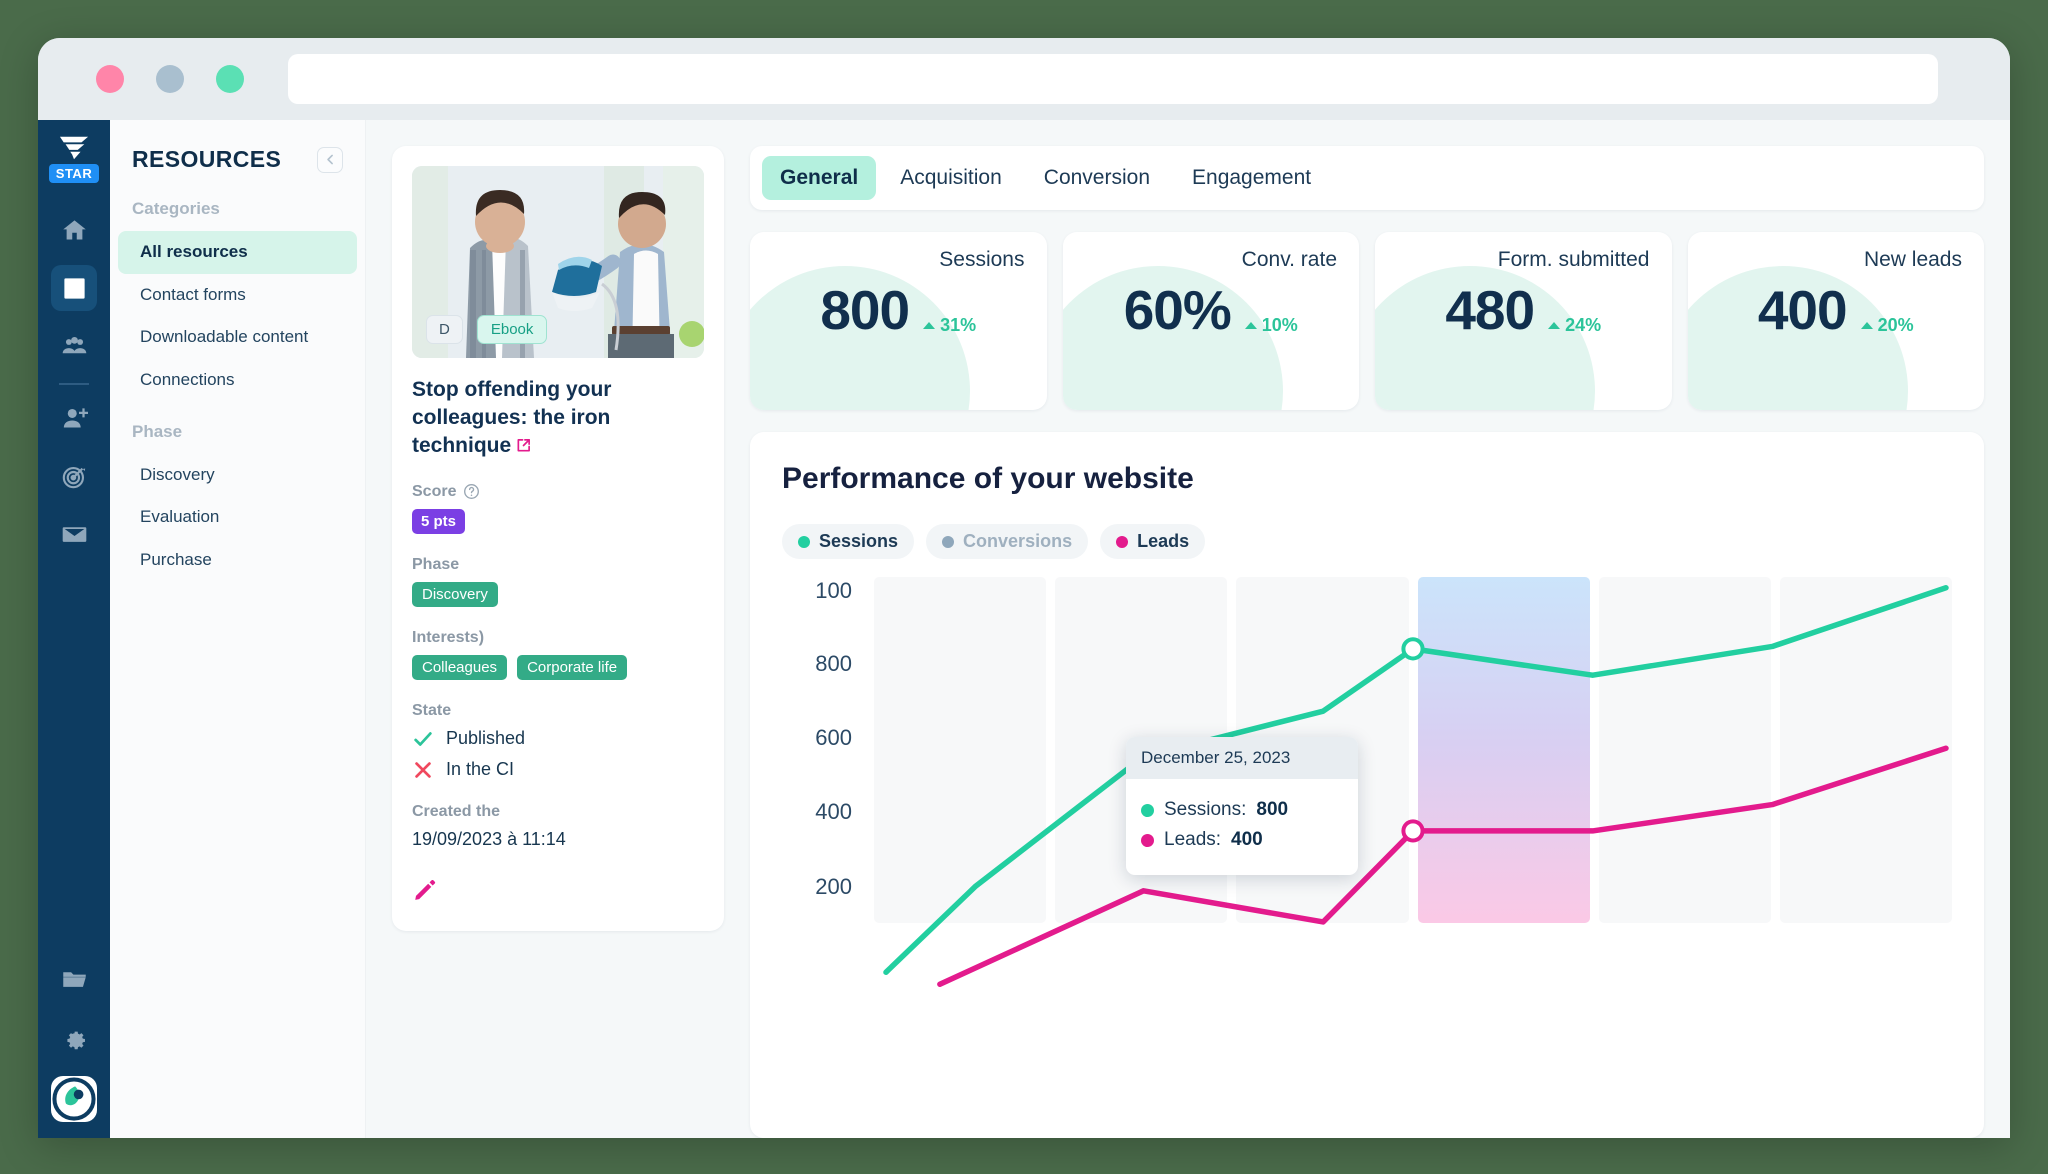 This screenshot has height=1174, width=2048. Describe the element at coordinates (448, 637) in the screenshot. I see `interests-field-label: Interests)` at that location.